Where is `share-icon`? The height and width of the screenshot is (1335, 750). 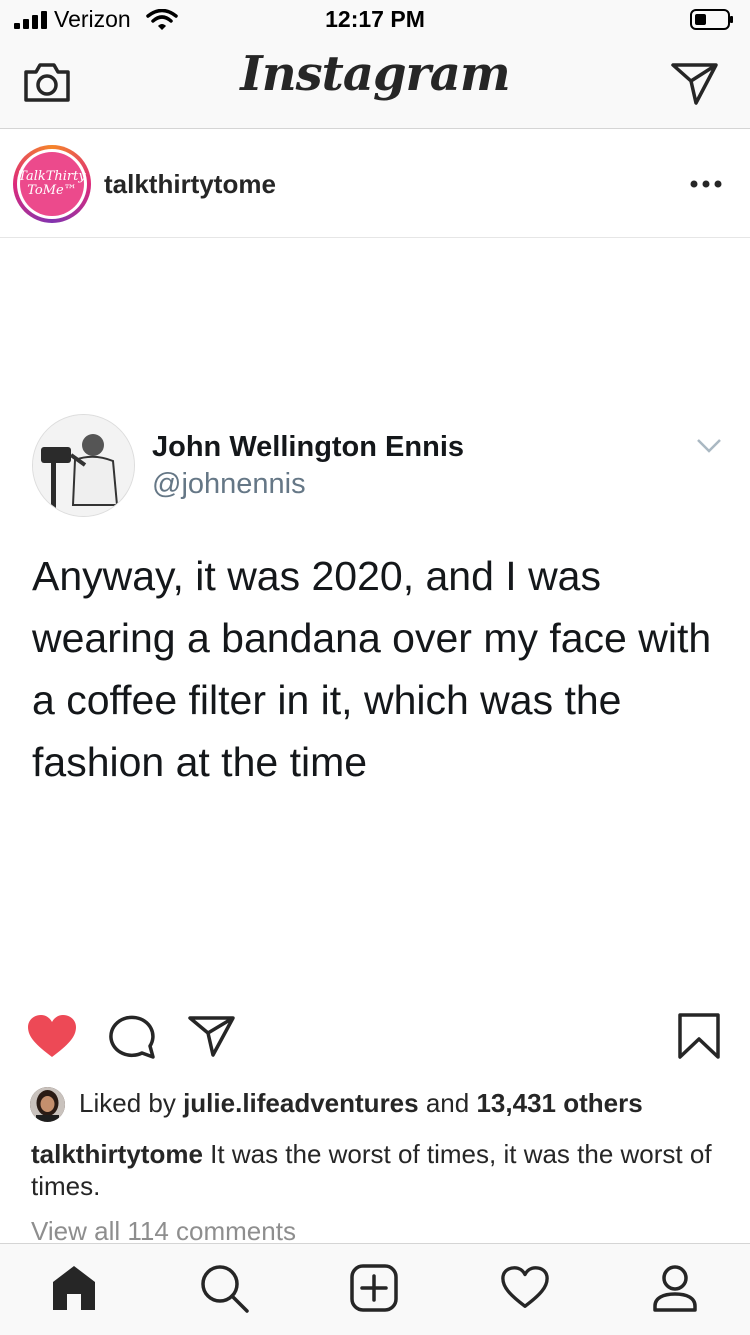
share-icon is located at coordinates (212, 1035).